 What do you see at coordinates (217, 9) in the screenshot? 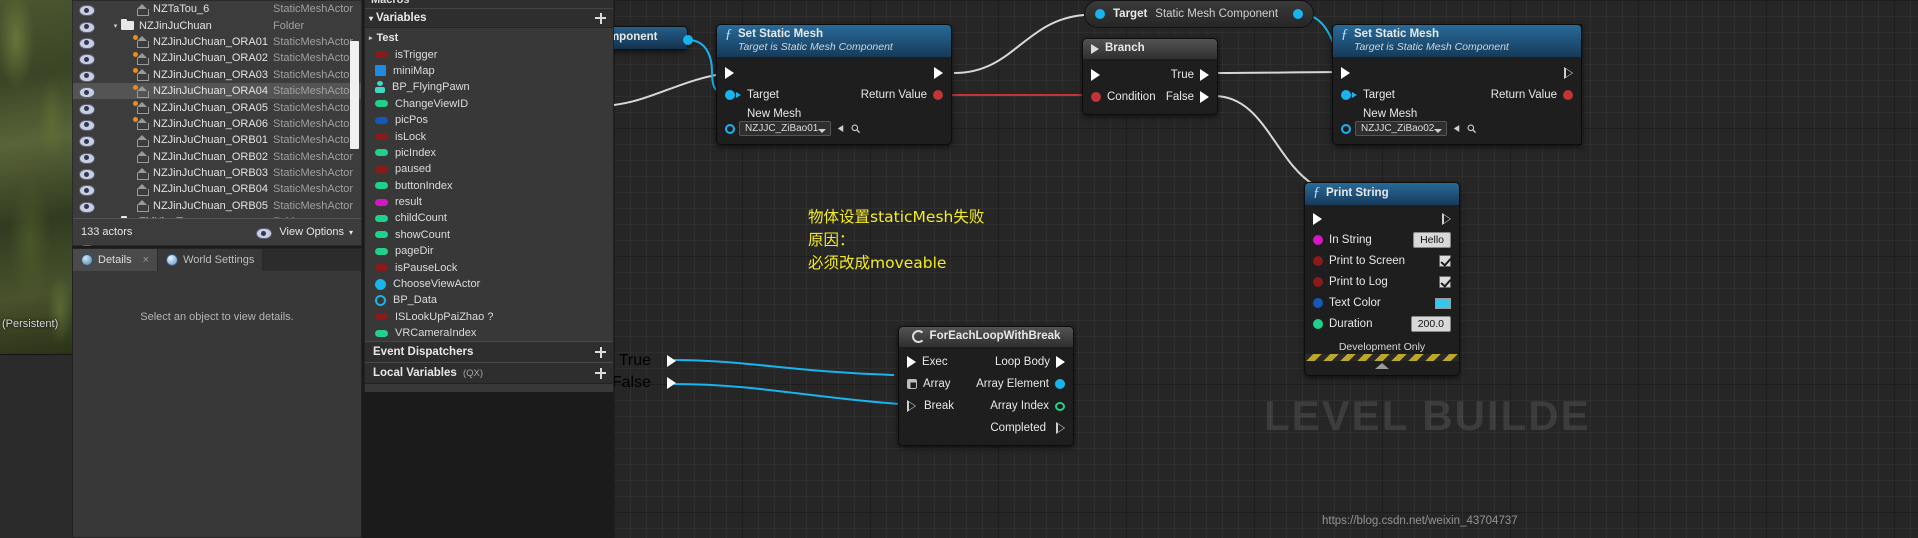
I see `outliner-row: NZTaTou_6 StaticMeshActor` at bounding box center [217, 9].